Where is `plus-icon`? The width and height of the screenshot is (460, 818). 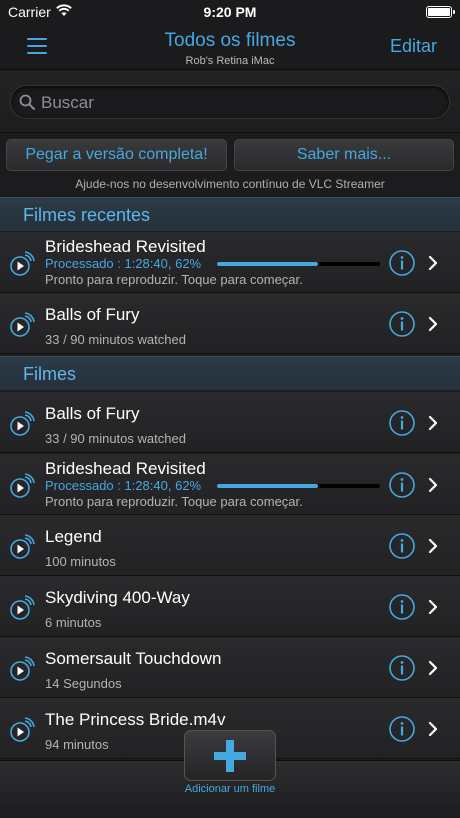 plus-icon is located at coordinates (230, 756).